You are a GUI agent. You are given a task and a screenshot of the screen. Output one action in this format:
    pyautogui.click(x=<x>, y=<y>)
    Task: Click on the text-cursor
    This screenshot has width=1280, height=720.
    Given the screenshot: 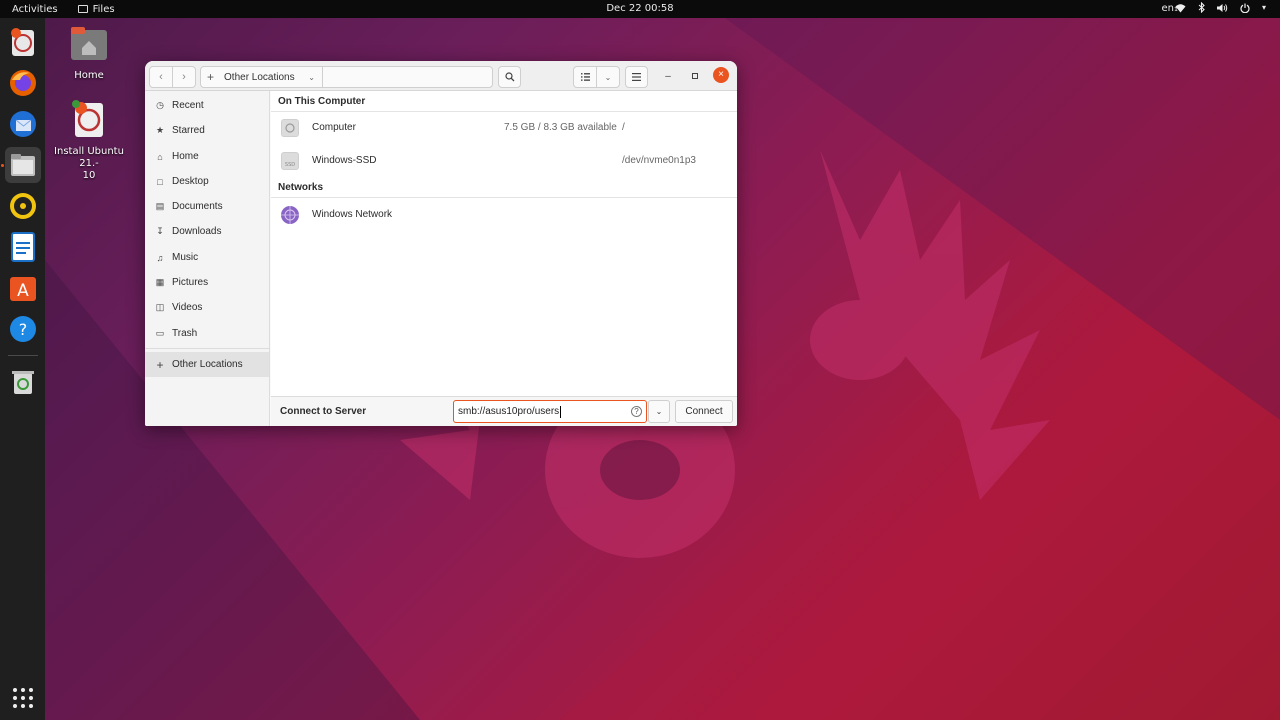 What is the action you would take?
    pyautogui.click(x=561, y=411)
    